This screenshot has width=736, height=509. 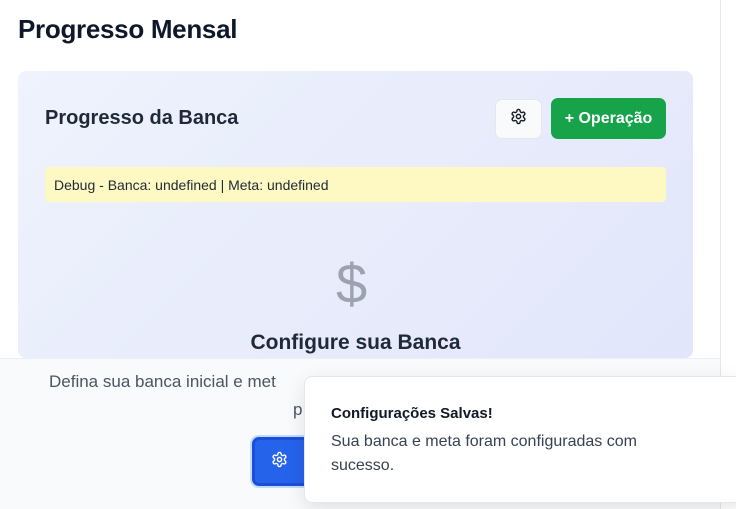 I want to click on toast-title: Configurações Salvas!, so click(x=412, y=413).